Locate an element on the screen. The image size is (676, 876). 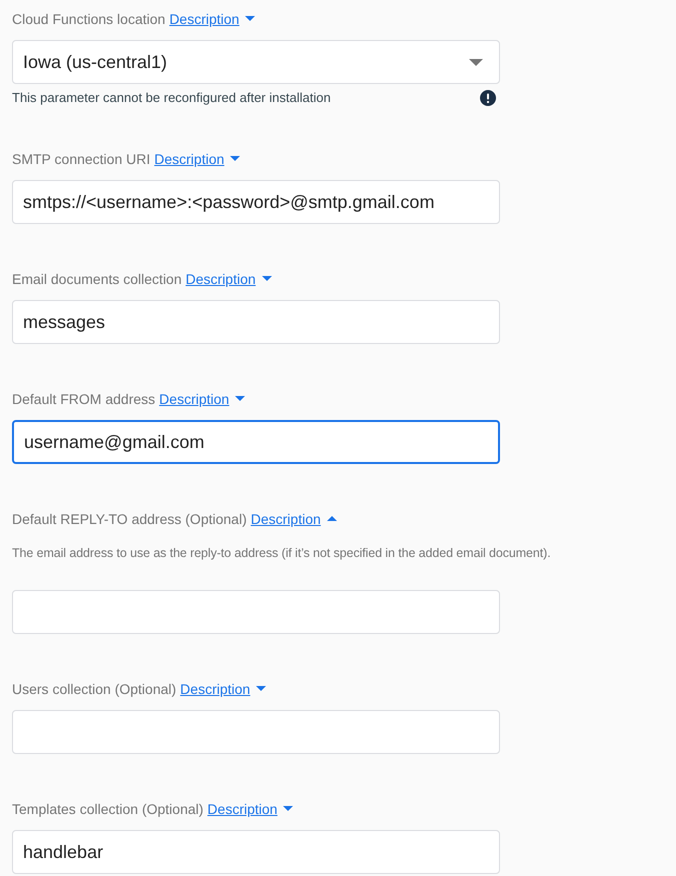
field-label: Default REPLY-TO address (Optional) is located at coordinates (129, 519).